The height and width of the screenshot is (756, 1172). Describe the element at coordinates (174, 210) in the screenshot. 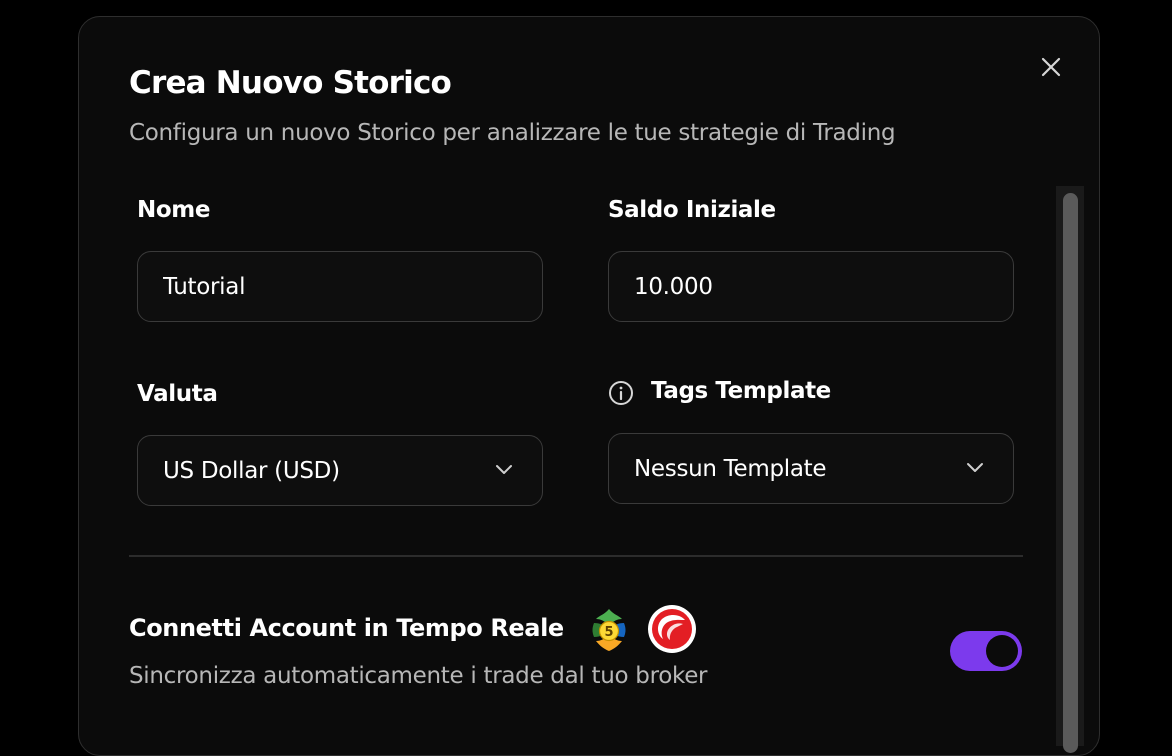

I see `name-label: Nome` at that location.